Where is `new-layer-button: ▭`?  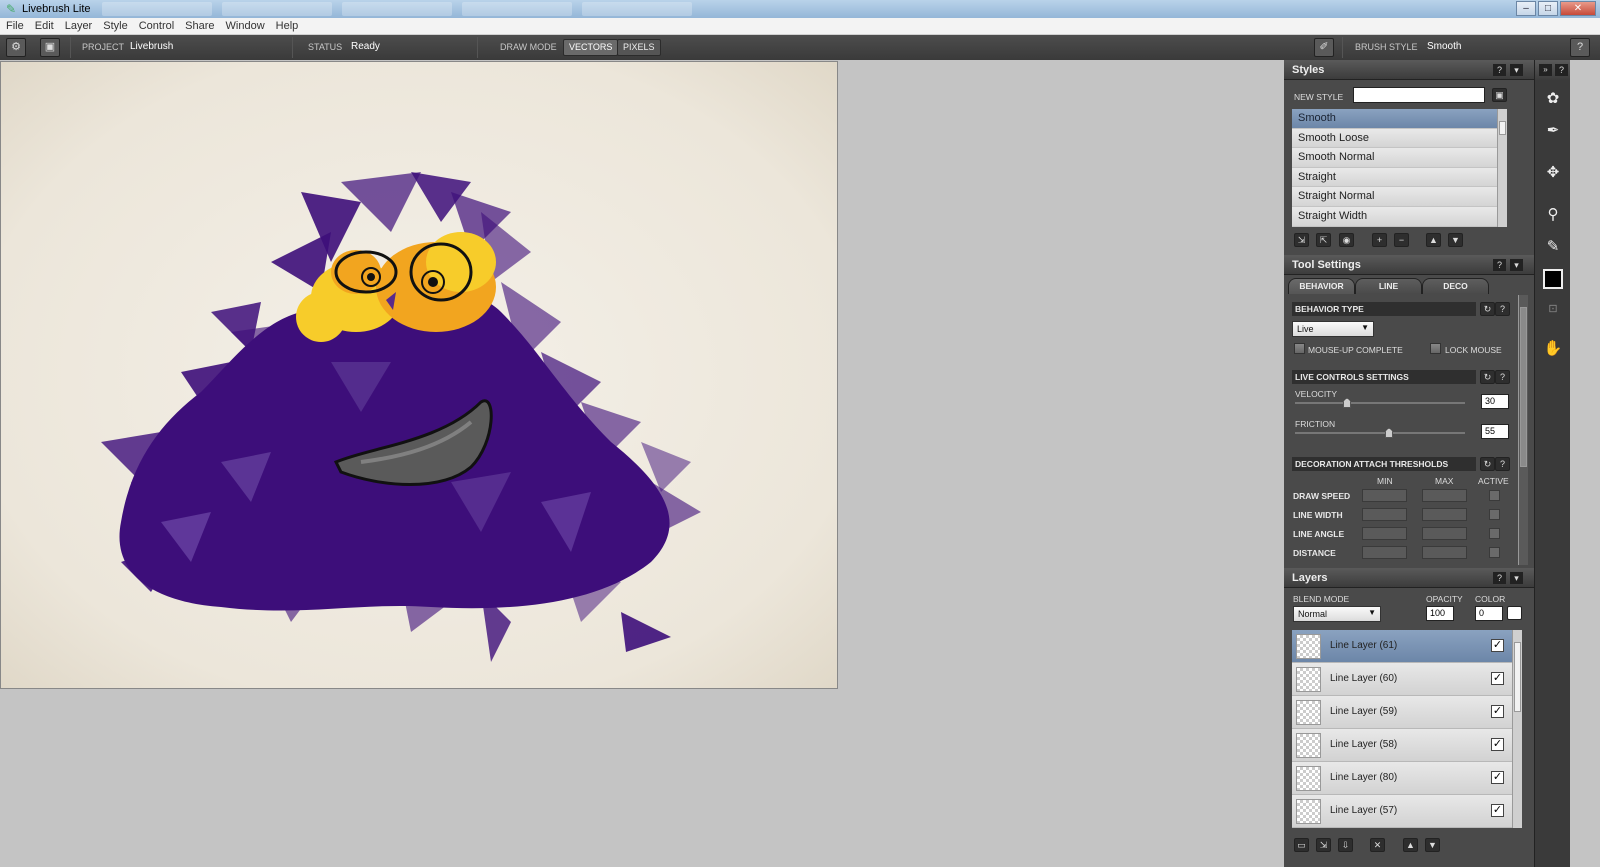 new-layer-button: ▭ is located at coordinates (1301, 845).